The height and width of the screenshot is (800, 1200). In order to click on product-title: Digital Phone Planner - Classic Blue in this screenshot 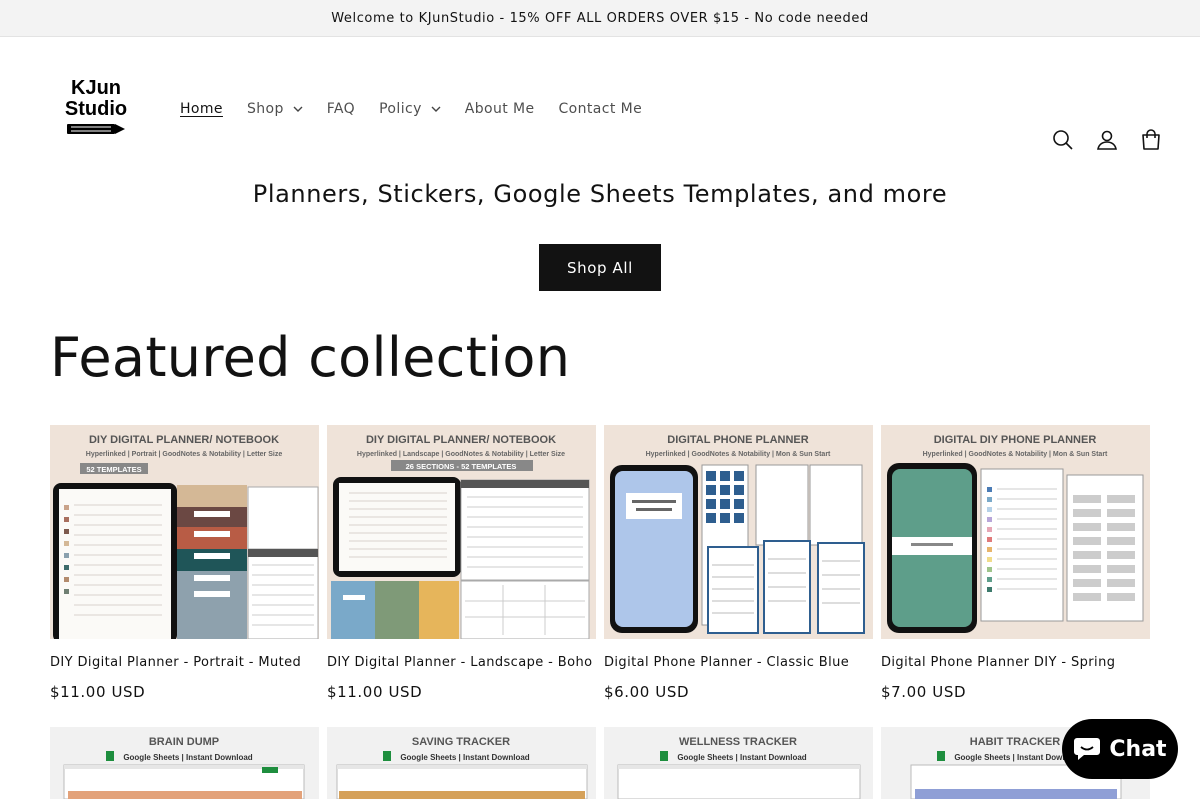, I will do `click(738, 662)`.